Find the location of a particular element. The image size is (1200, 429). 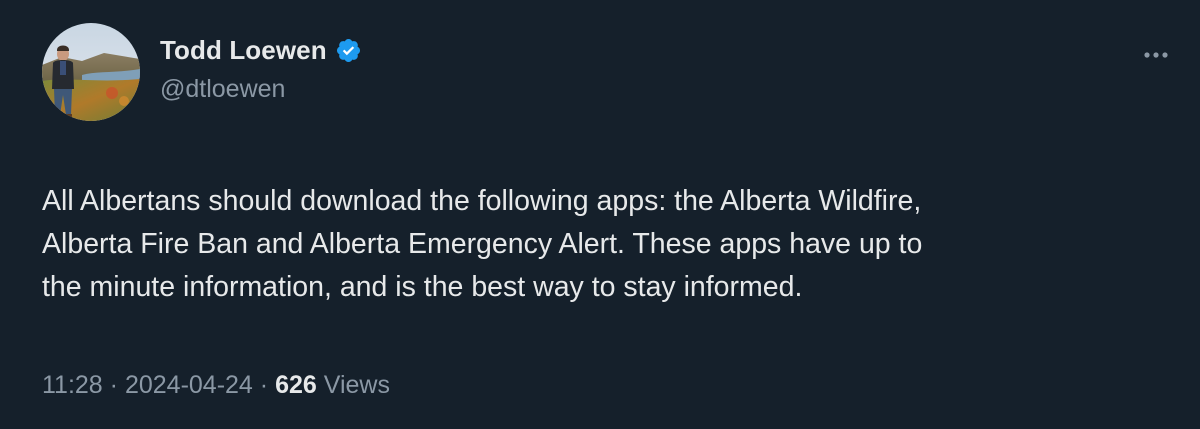

profile-photo-icon is located at coordinates (91, 72).